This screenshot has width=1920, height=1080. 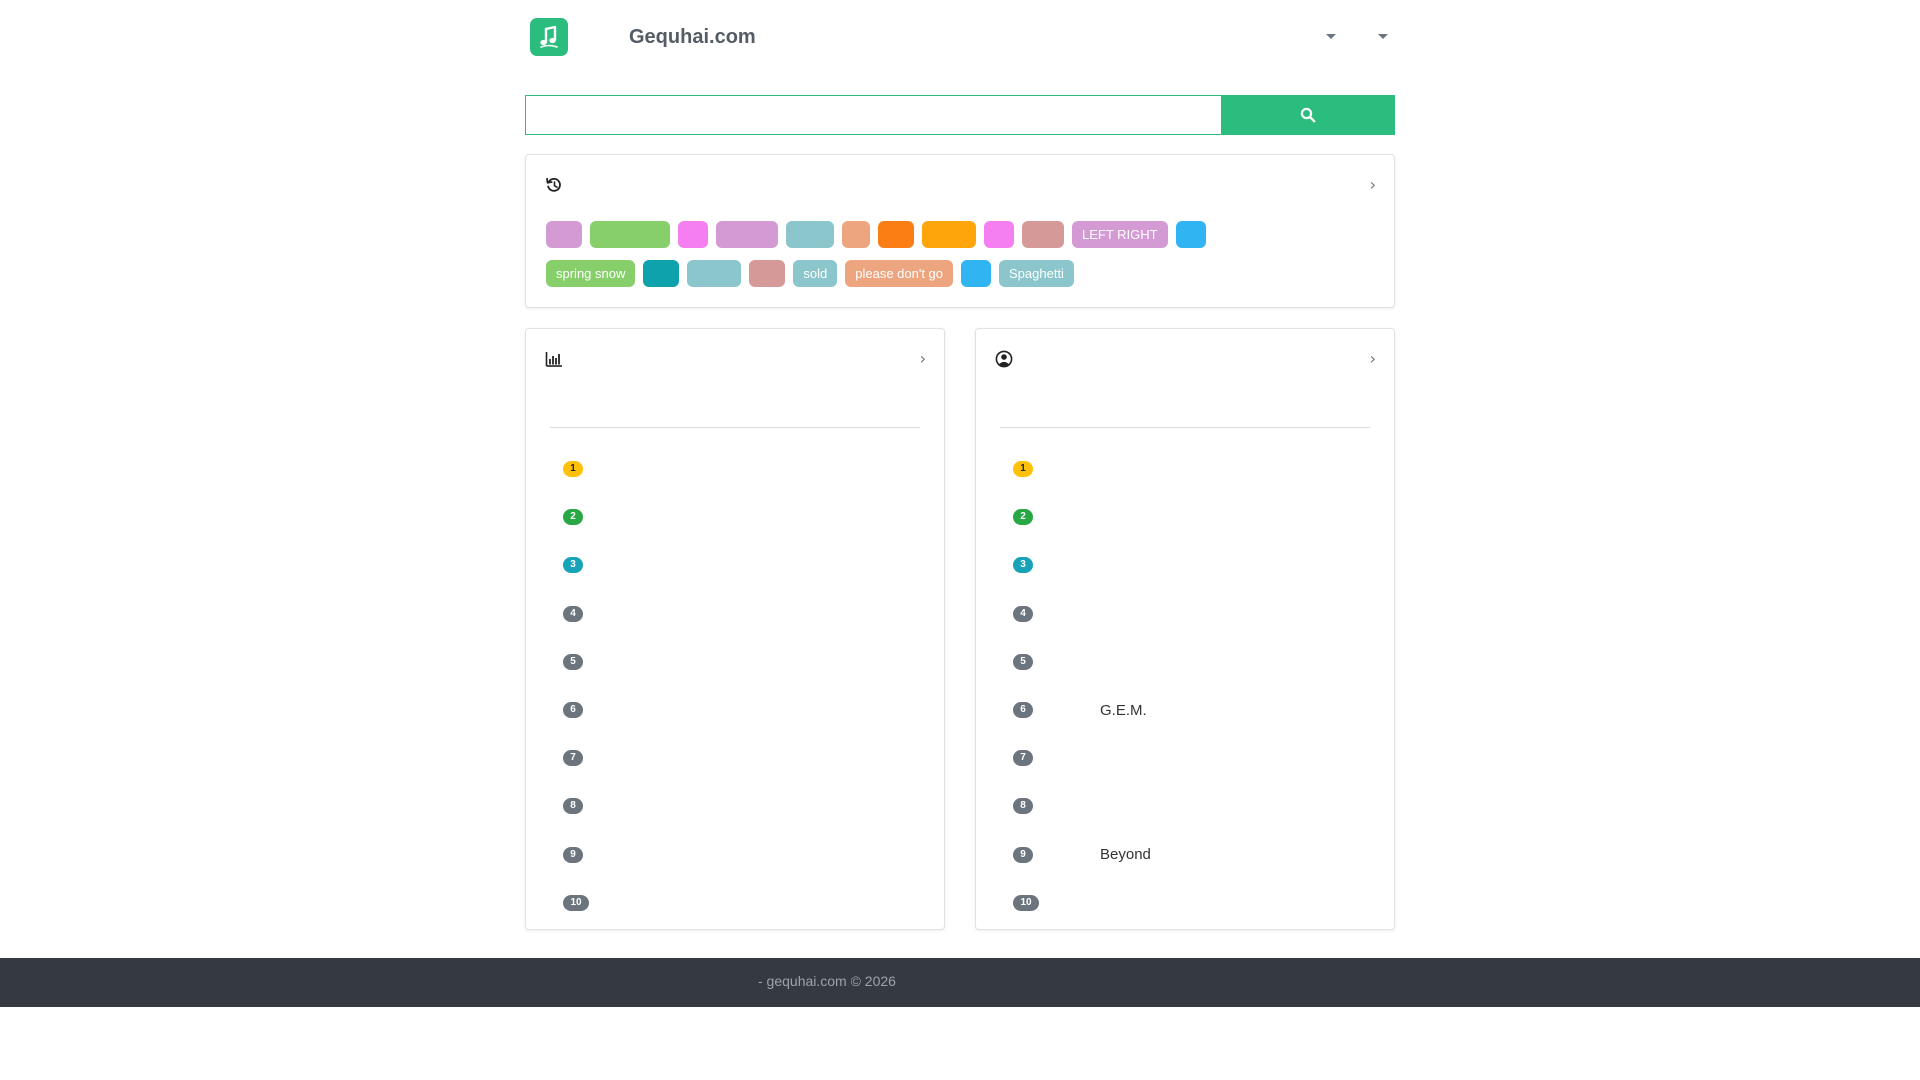 I want to click on artist-ranking-row: 1, so click(x=1193, y=469).